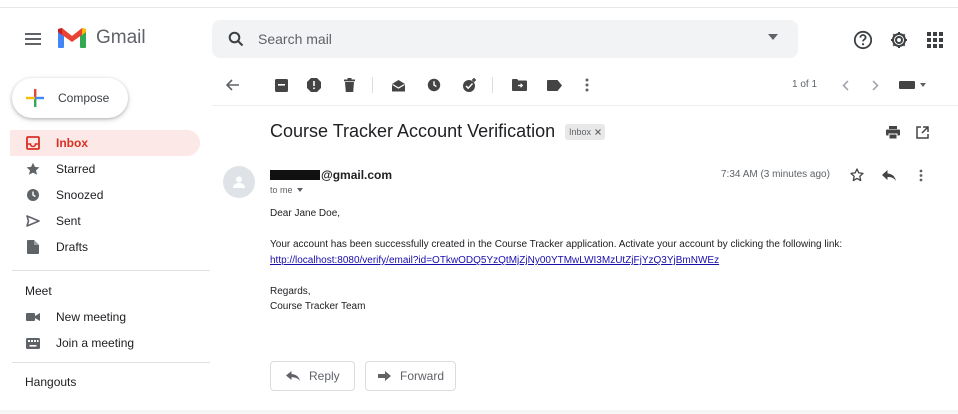 This screenshot has height=414, width=958. I want to click on search-bar: Search mail, so click(505, 39).